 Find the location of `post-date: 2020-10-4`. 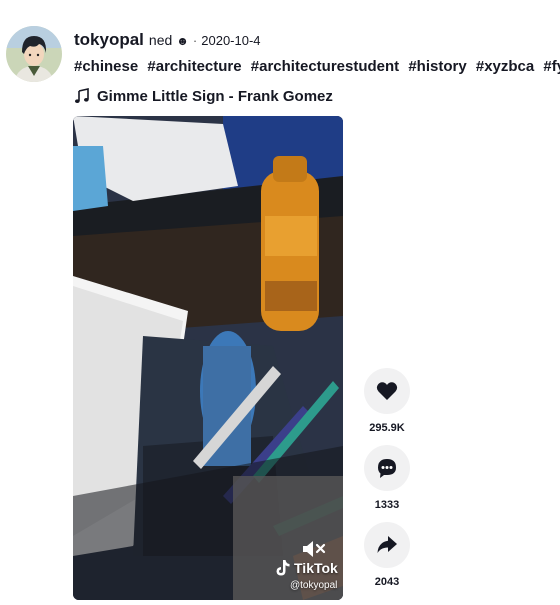

post-date: 2020-10-4 is located at coordinates (231, 40).